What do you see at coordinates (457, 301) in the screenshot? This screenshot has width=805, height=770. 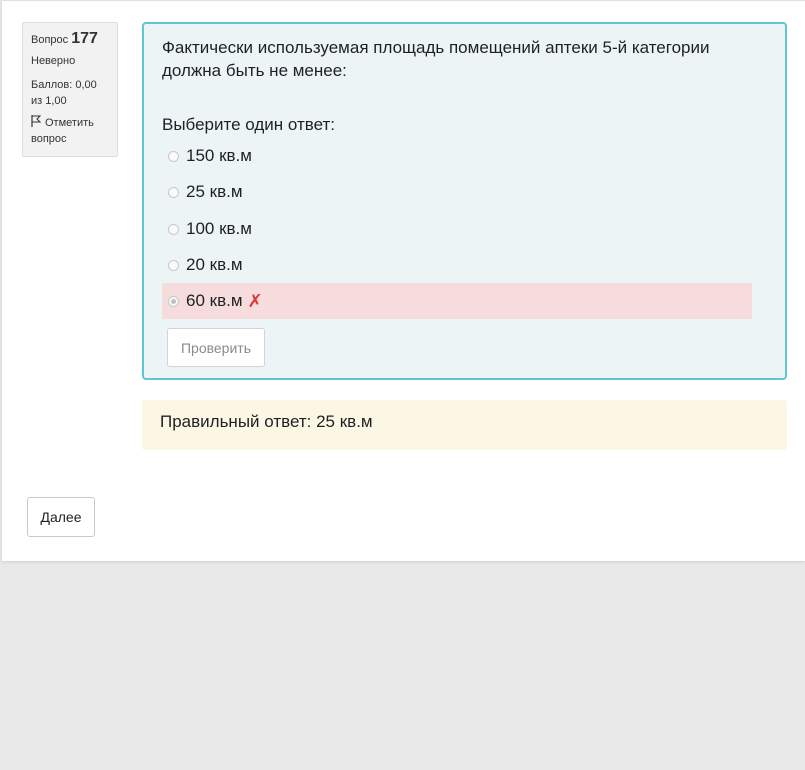 I see `answer-option-selected-incorrect: 60 кв.м ✗` at bounding box center [457, 301].